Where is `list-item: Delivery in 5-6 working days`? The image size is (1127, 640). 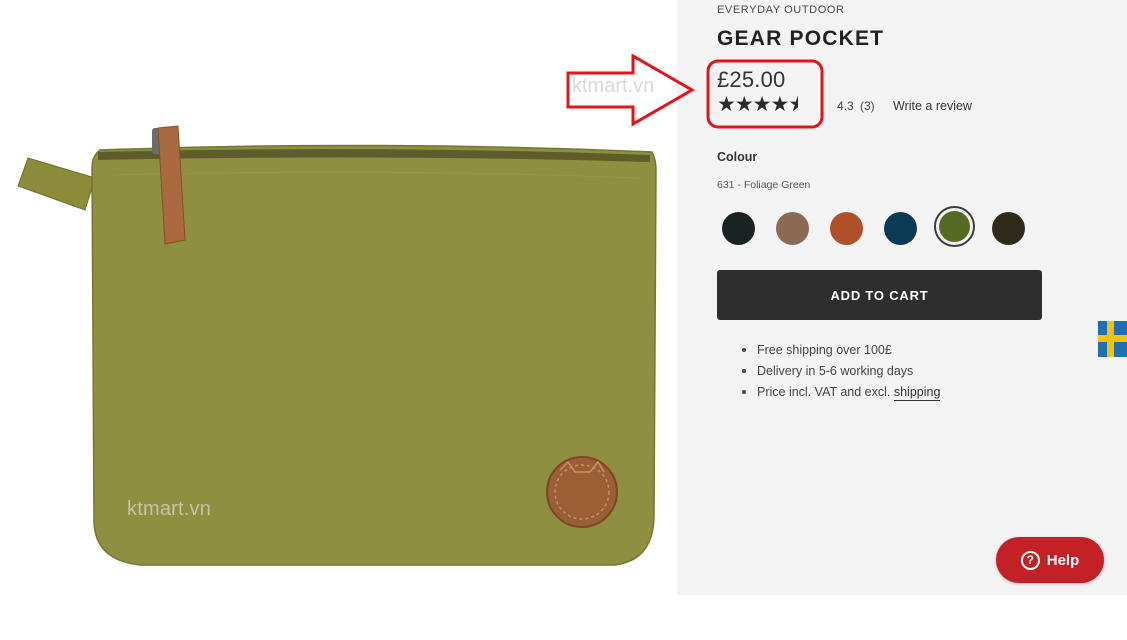 list-item: Delivery in 5-6 working days is located at coordinates (909, 373).